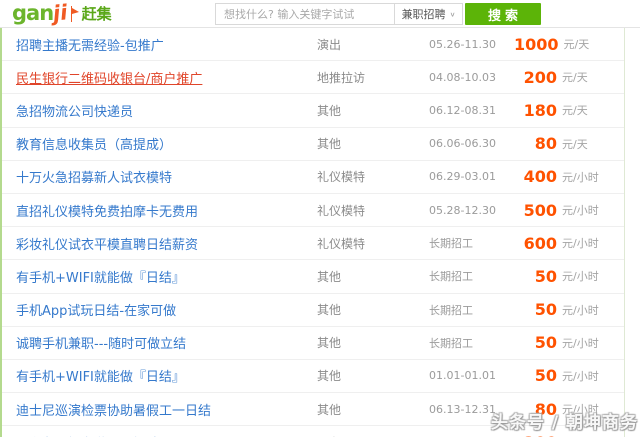 The image size is (640, 437). Describe the element at coordinates (313, 431) in the screenshot. I see `job-row: 上海各区知名游乐场招聘汇 服务员 06.05-08.31 200 元/天` at that location.